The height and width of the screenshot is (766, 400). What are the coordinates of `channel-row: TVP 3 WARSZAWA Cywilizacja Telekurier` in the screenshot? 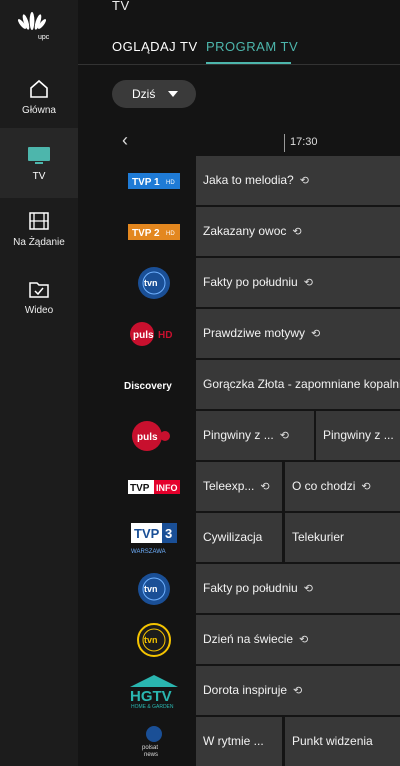 It's located at (239, 538).